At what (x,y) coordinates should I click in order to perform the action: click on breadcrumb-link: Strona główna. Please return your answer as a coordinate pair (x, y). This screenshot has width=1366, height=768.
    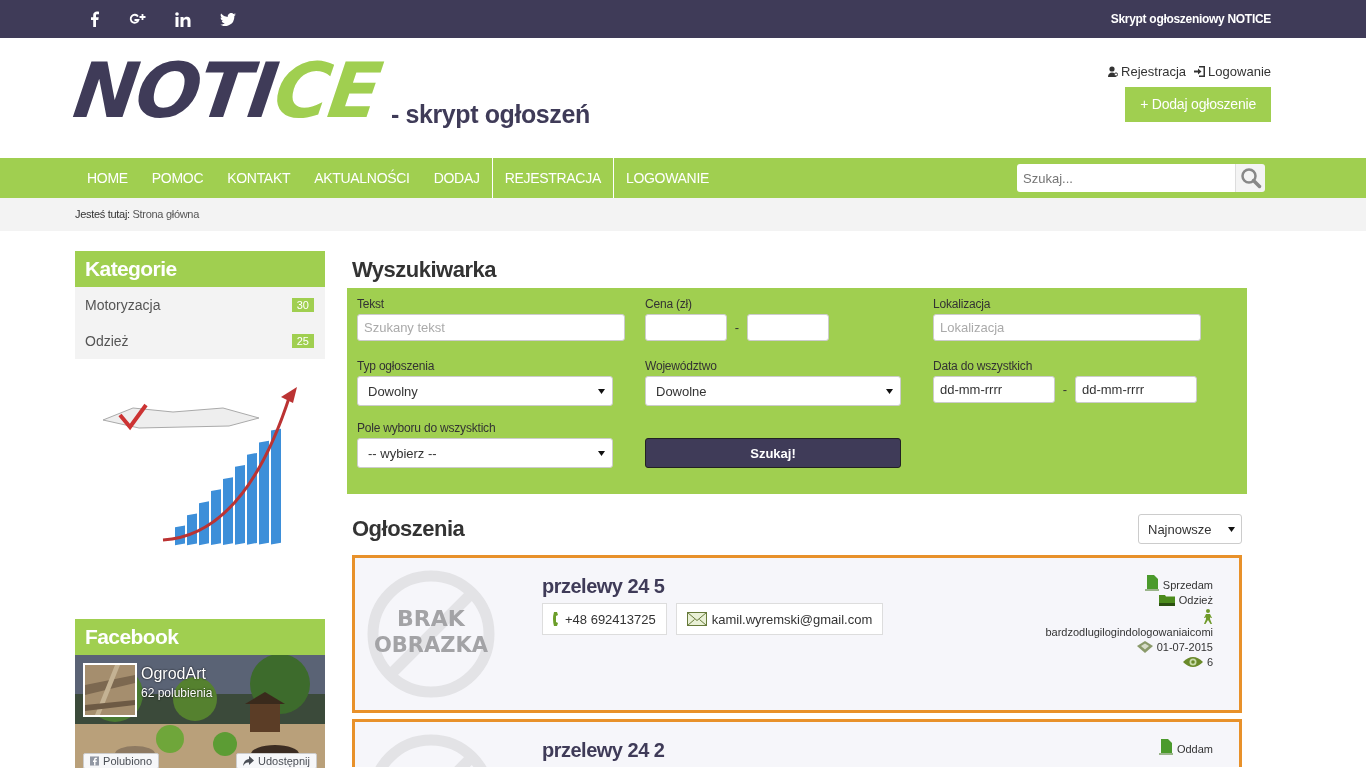
    Looking at the image, I should click on (165, 214).